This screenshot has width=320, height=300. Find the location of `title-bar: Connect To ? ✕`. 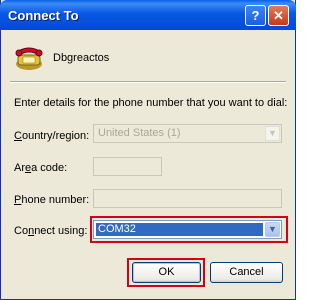

title-bar: Connect To ? ✕ is located at coordinates (148, 15).